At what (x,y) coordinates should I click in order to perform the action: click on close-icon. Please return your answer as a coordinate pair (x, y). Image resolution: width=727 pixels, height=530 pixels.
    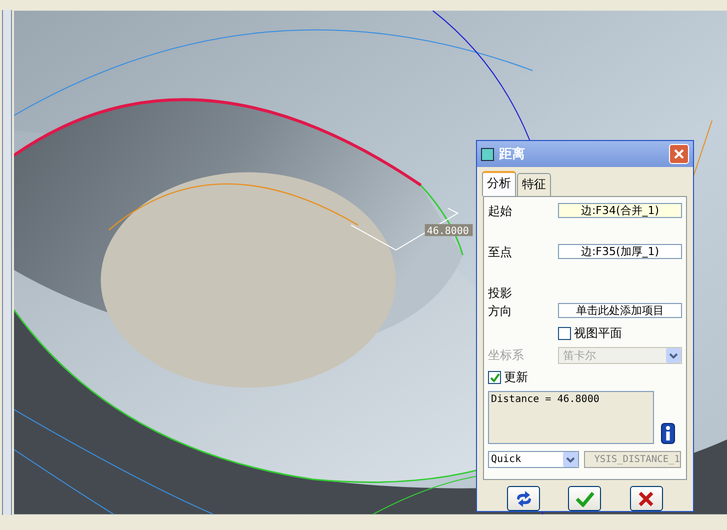
    Looking at the image, I should click on (679, 154).